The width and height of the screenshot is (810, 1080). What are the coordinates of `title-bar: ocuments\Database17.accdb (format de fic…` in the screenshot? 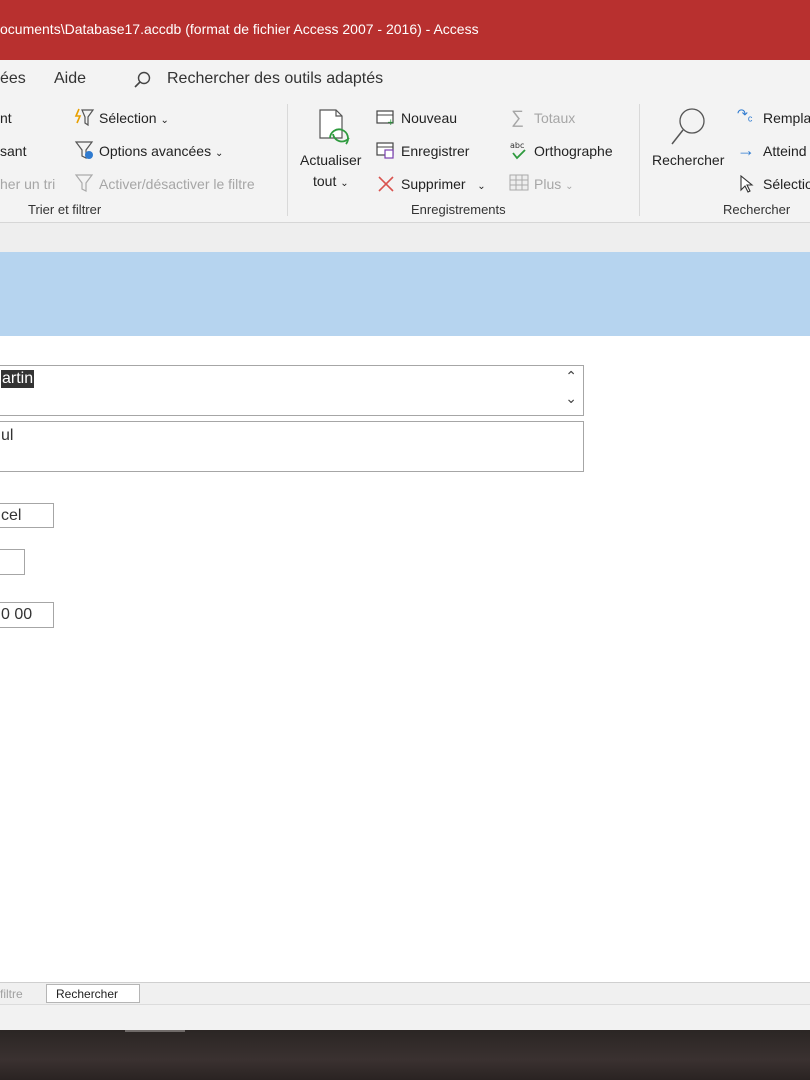 It's located at (405, 30).